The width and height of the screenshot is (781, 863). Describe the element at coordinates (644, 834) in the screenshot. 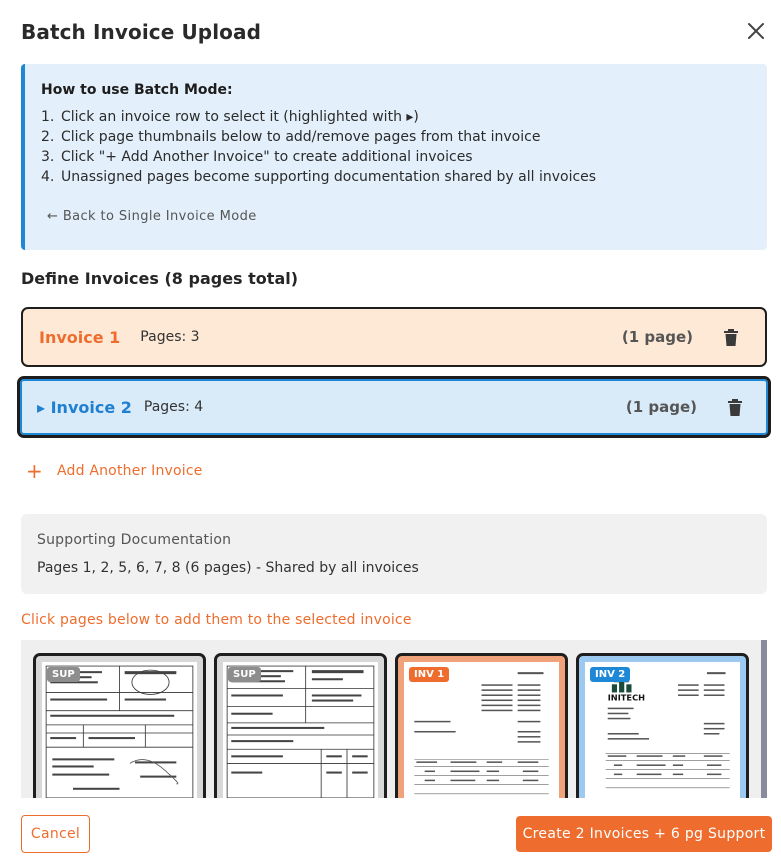

I see `create-invoices-button: Create 2 Invoices + 6 pg Support` at that location.